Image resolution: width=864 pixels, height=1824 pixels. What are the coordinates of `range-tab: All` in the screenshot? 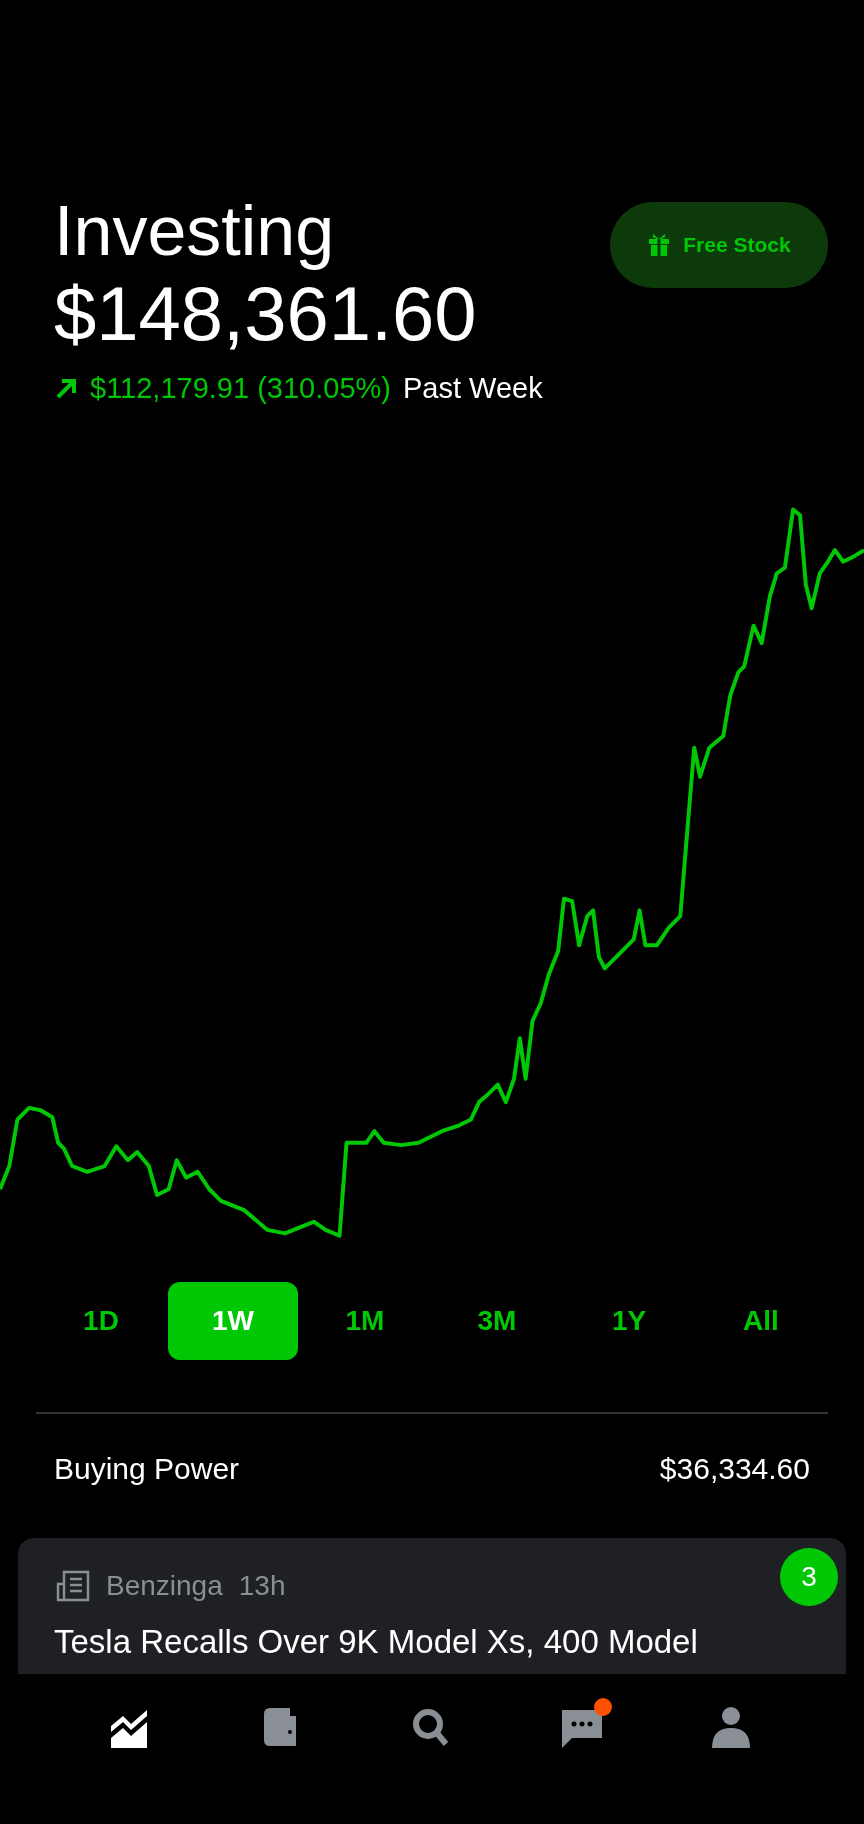 It's located at (761, 1321).